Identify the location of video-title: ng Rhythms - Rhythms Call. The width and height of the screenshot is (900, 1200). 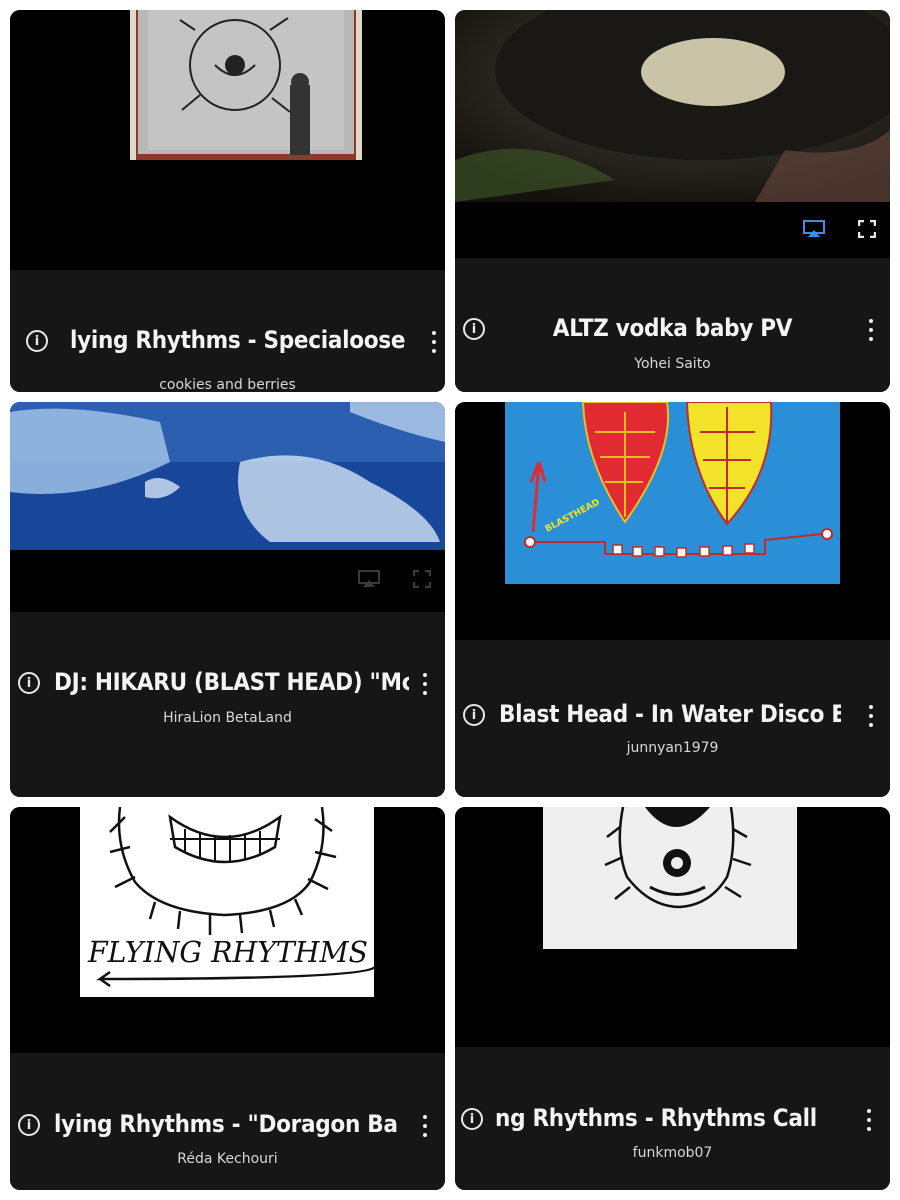
(670, 1118).